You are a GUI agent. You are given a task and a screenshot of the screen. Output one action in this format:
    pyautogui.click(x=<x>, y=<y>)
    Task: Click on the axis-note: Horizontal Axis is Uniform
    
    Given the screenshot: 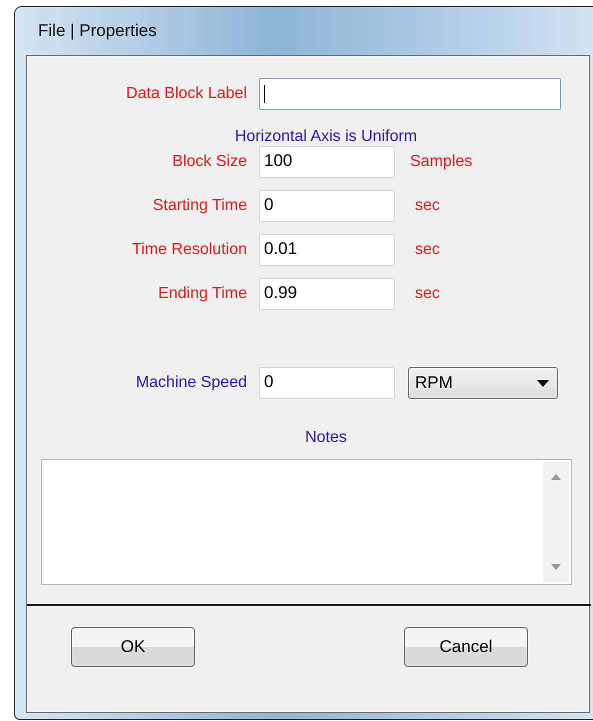 What is the action you would take?
    pyautogui.click(x=326, y=136)
    